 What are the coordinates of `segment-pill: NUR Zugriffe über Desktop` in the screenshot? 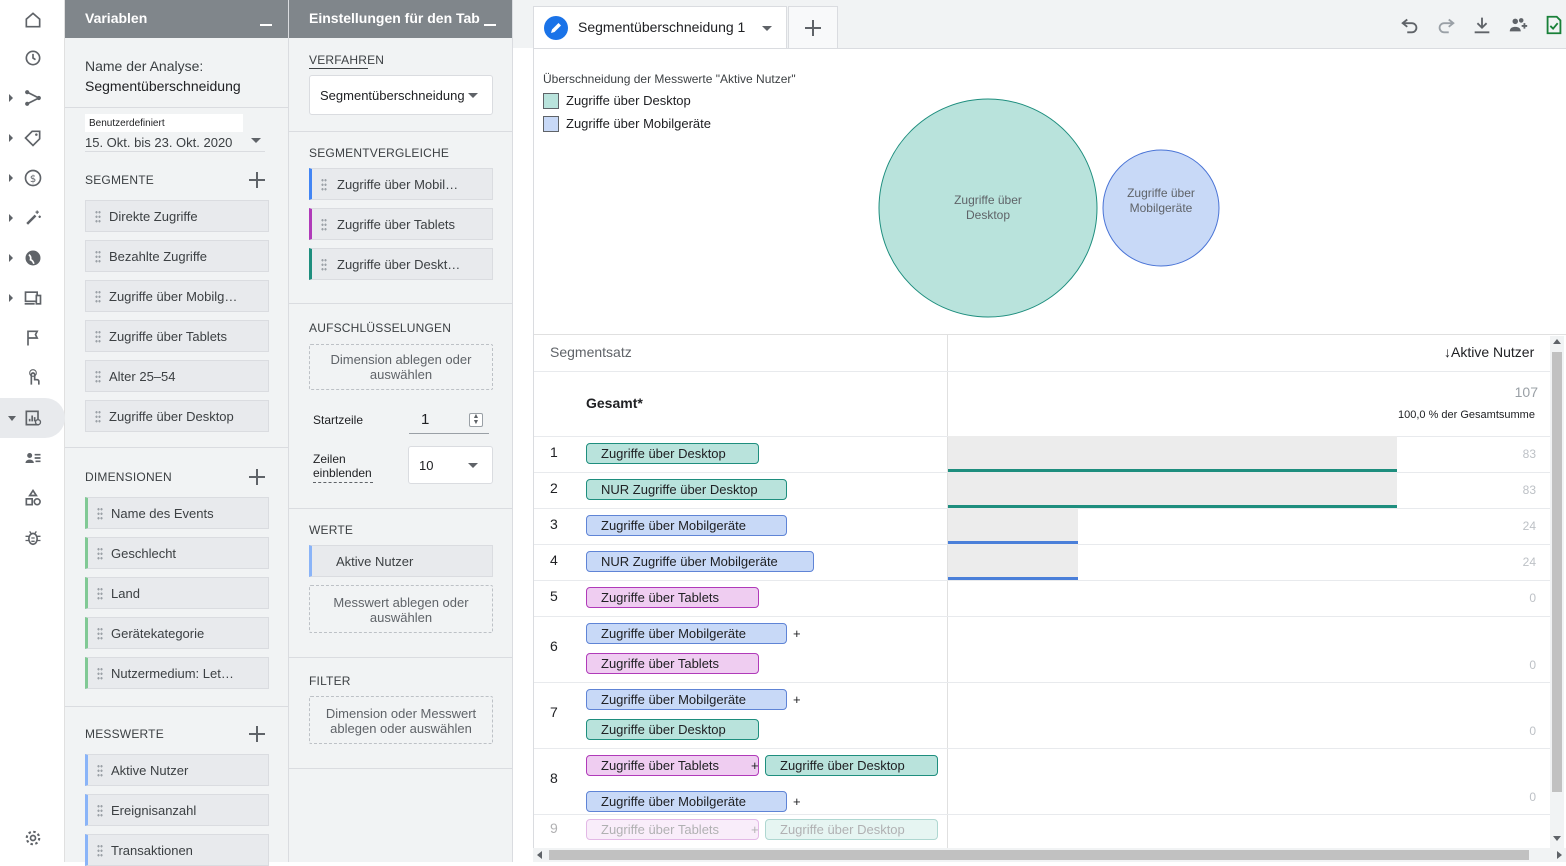 It's located at (686, 489).